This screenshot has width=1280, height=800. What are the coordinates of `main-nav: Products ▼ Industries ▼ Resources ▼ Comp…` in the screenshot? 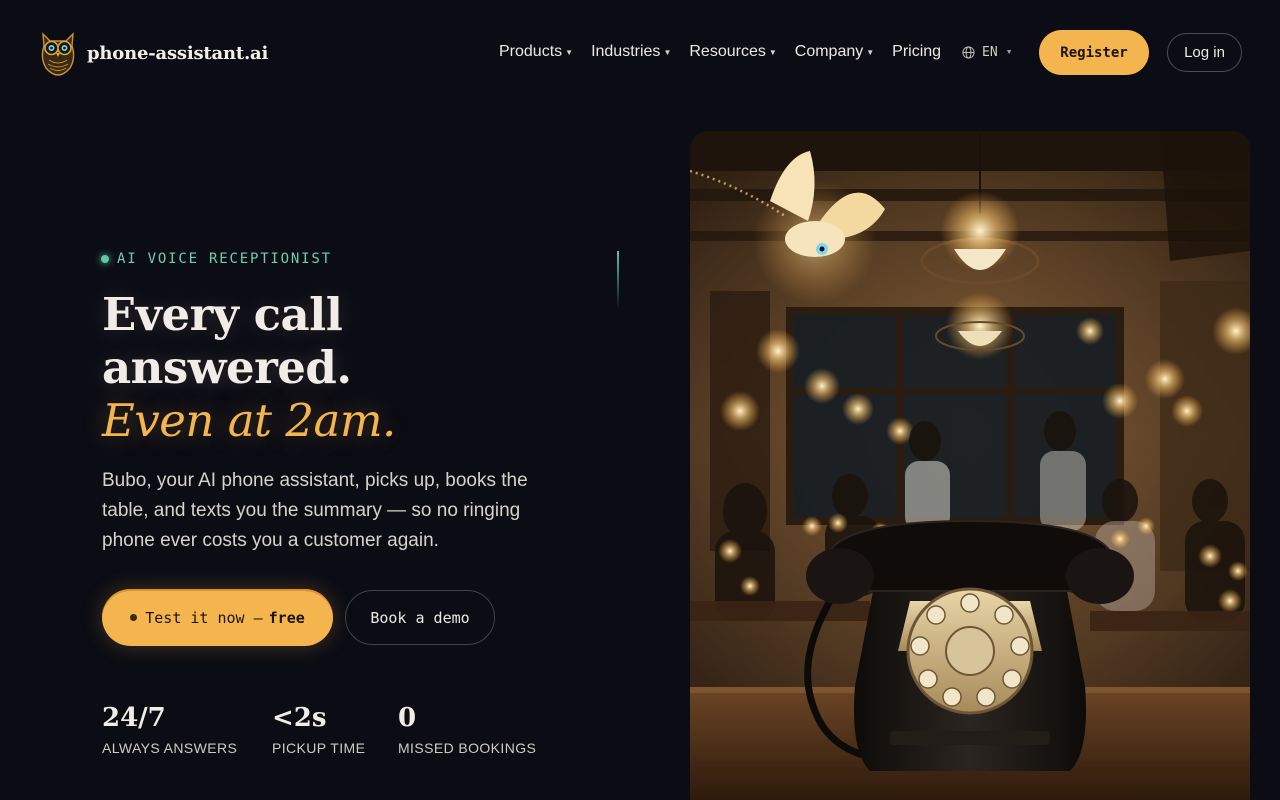 It's located at (729, 52).